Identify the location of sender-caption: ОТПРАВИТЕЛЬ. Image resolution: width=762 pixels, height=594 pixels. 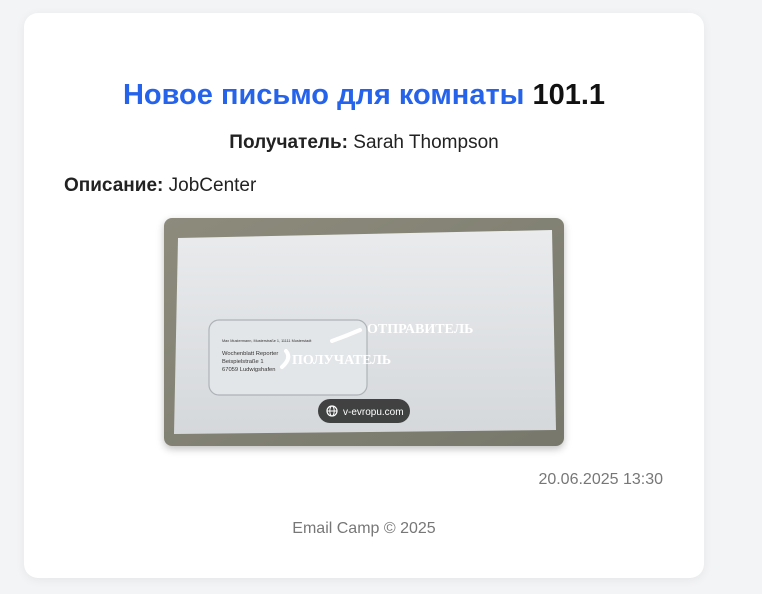
(420, 329).